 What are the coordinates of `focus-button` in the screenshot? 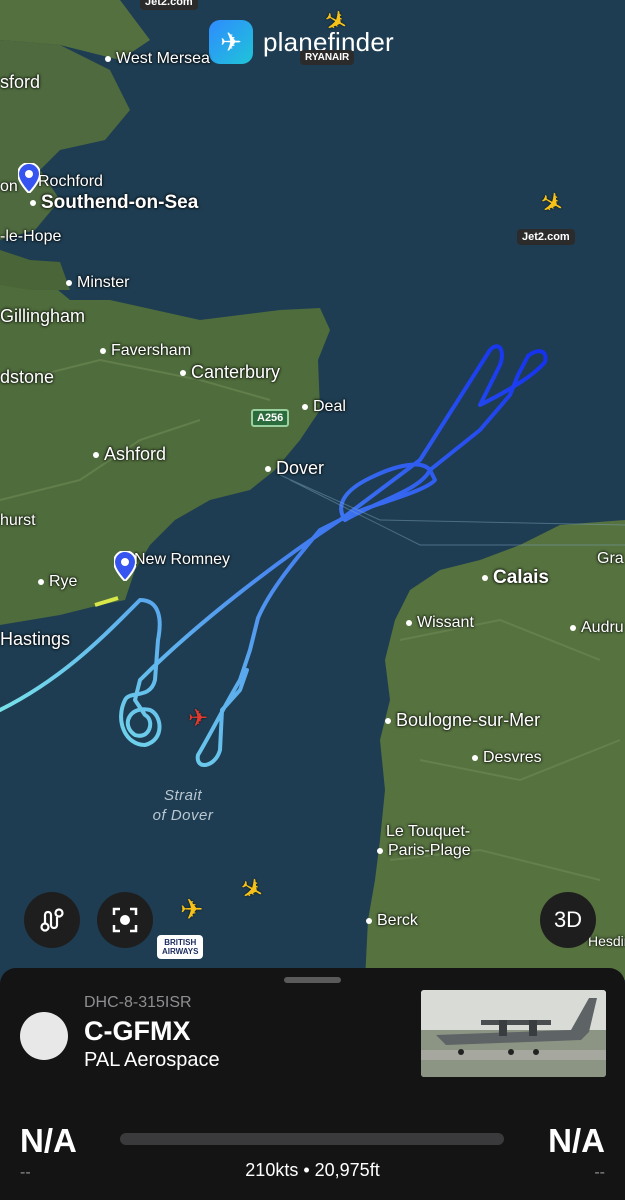 It's located at (125, 920).